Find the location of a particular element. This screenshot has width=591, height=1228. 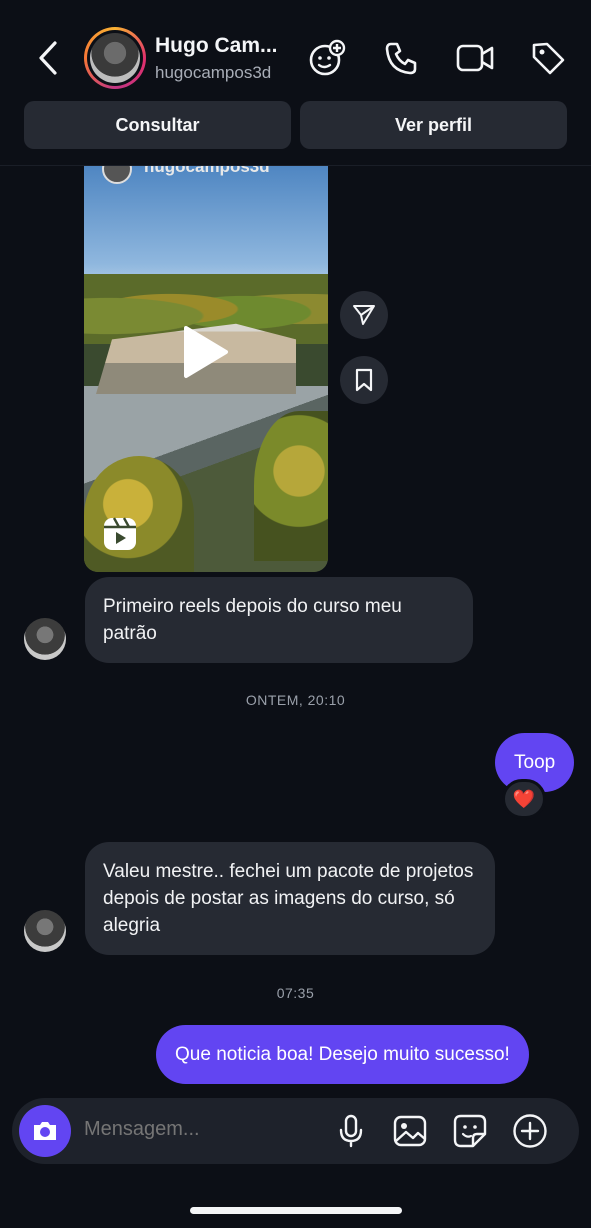

sticker-icon is located at coordinates (470, 1131).